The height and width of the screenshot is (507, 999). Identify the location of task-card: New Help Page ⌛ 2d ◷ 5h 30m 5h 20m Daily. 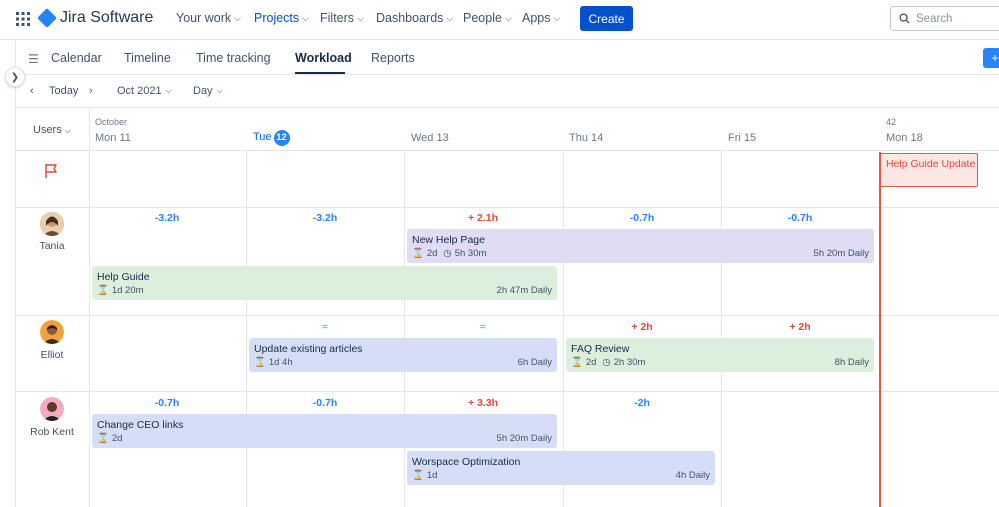
(640, 246).